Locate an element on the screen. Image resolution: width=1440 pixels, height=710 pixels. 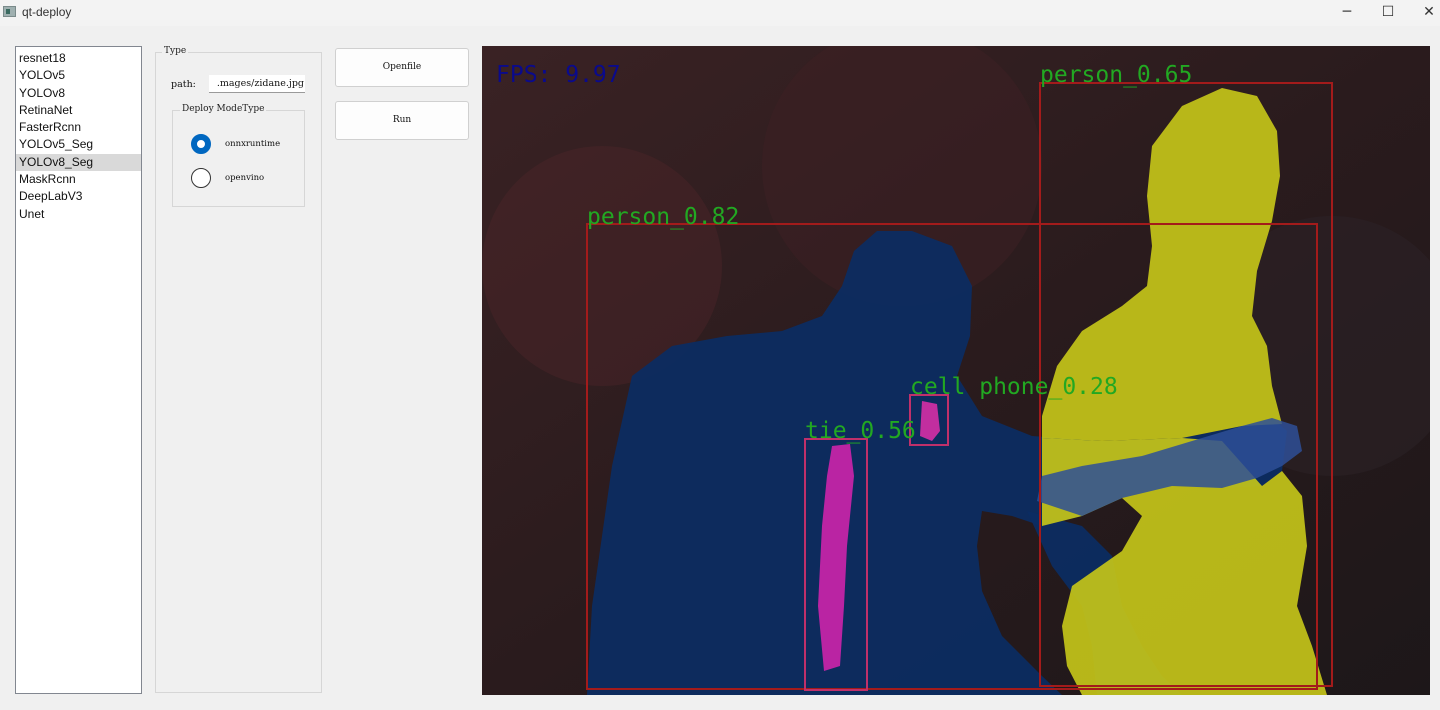
fps-label: FPS: 9.97 is located at coordinates (558, 75).